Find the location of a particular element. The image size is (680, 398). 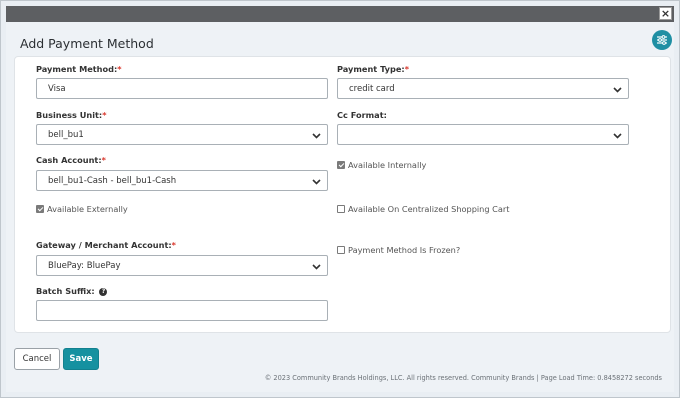

dialog-title: Add Payment Method is located at coordinates (87, 43).